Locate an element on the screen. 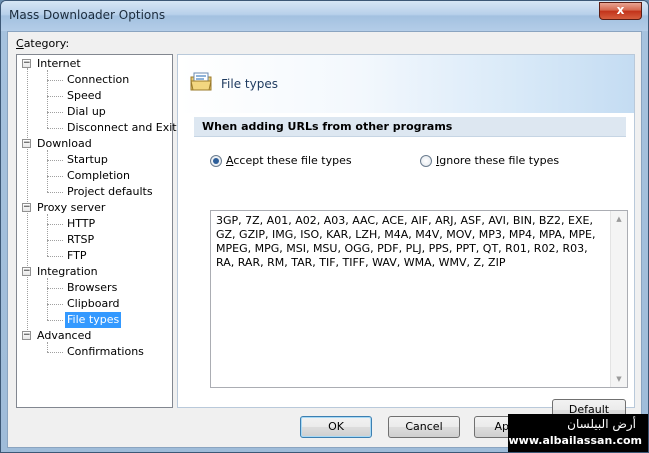 The image size is (649, 453). watermark-arabic-text: أرض البيلسان is located at coordinates (601, 424).